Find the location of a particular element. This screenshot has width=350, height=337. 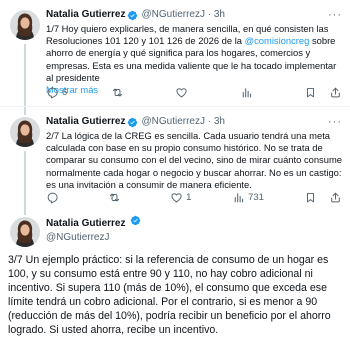

like-count: 1 is located at coordinates (189, 197).